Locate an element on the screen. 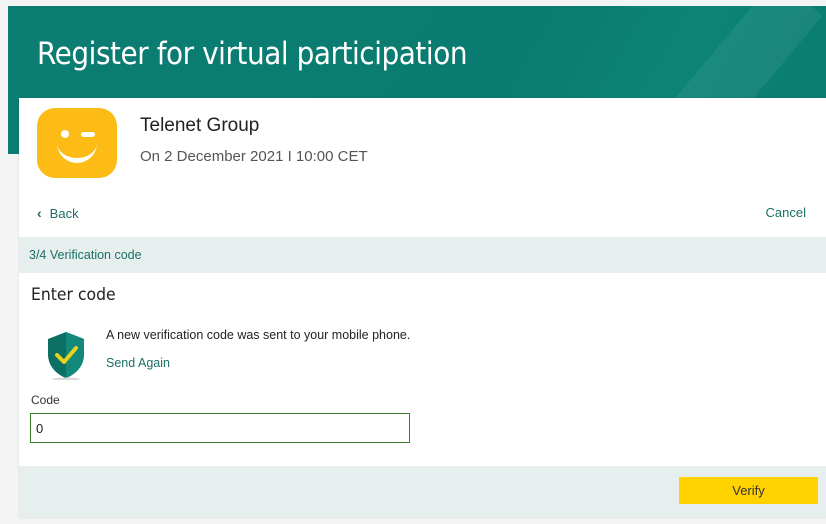  logo-eye-left is located at coordinates (65, 134).